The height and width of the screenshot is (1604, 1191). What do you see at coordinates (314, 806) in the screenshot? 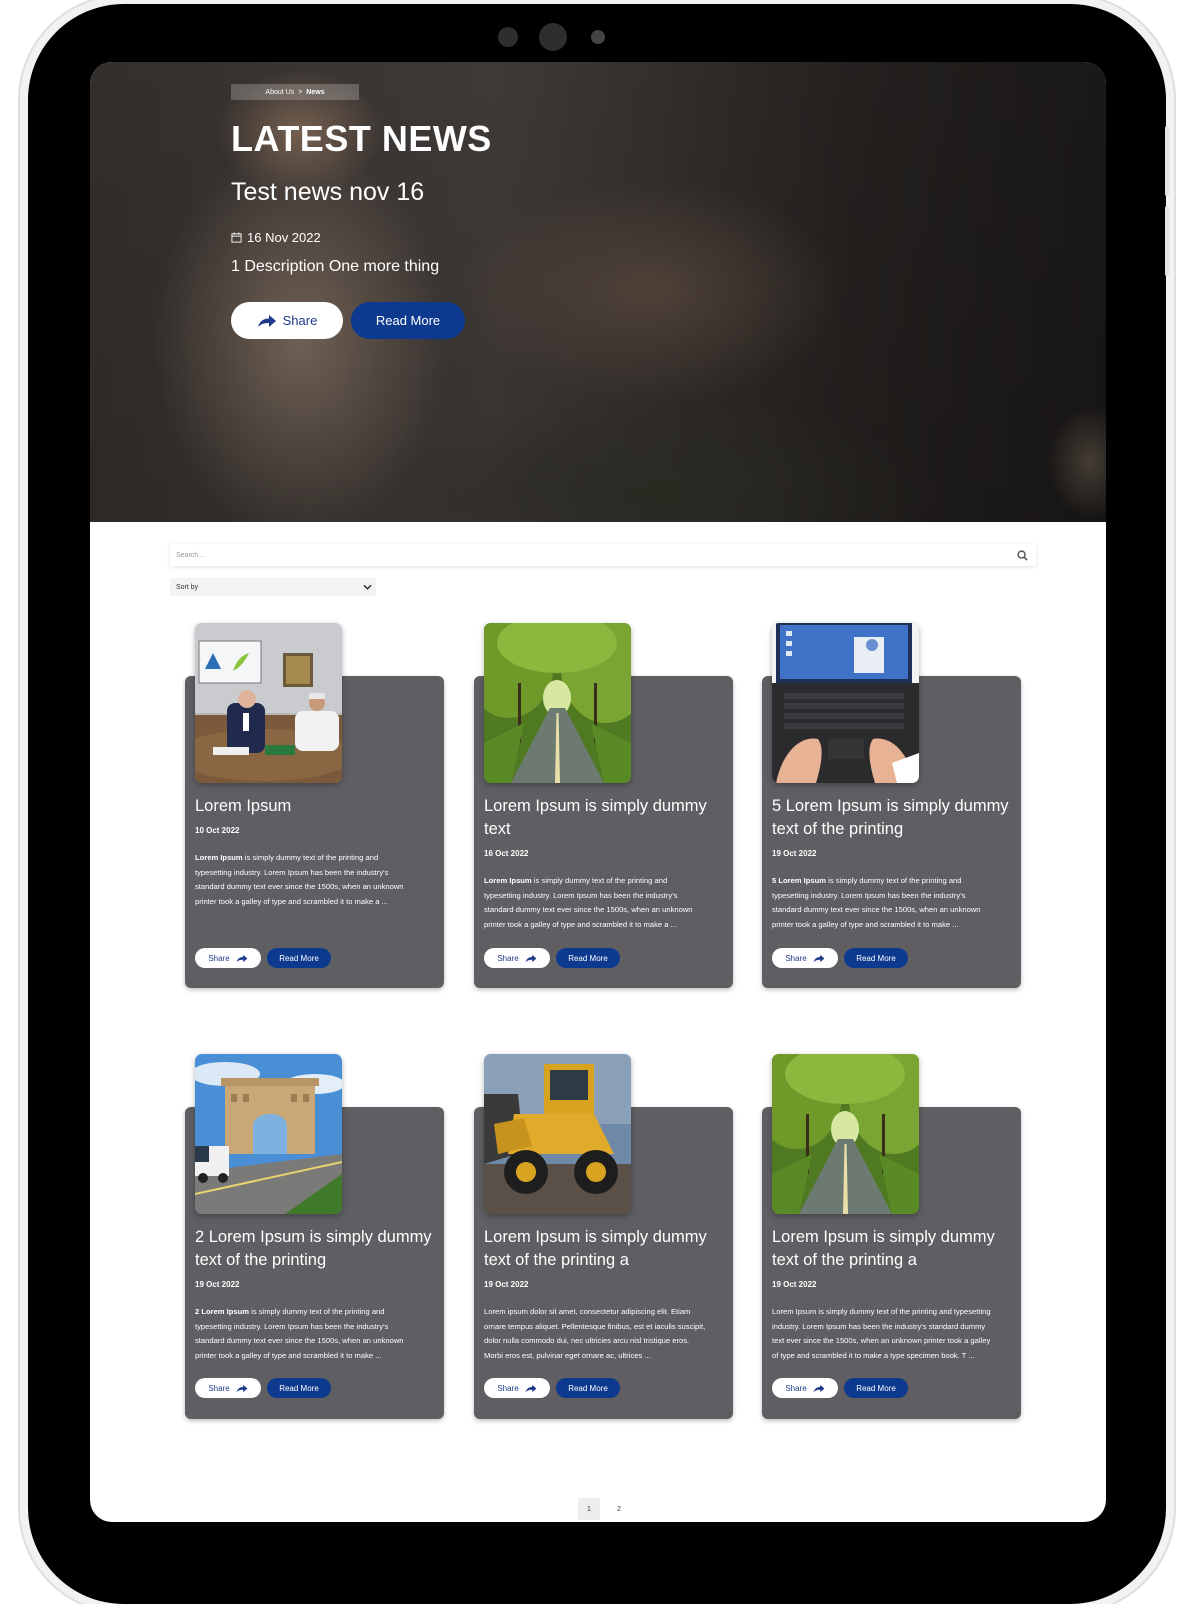
I see `news-card-title: Lorem Ipsum` at bounding box center [314, 806].